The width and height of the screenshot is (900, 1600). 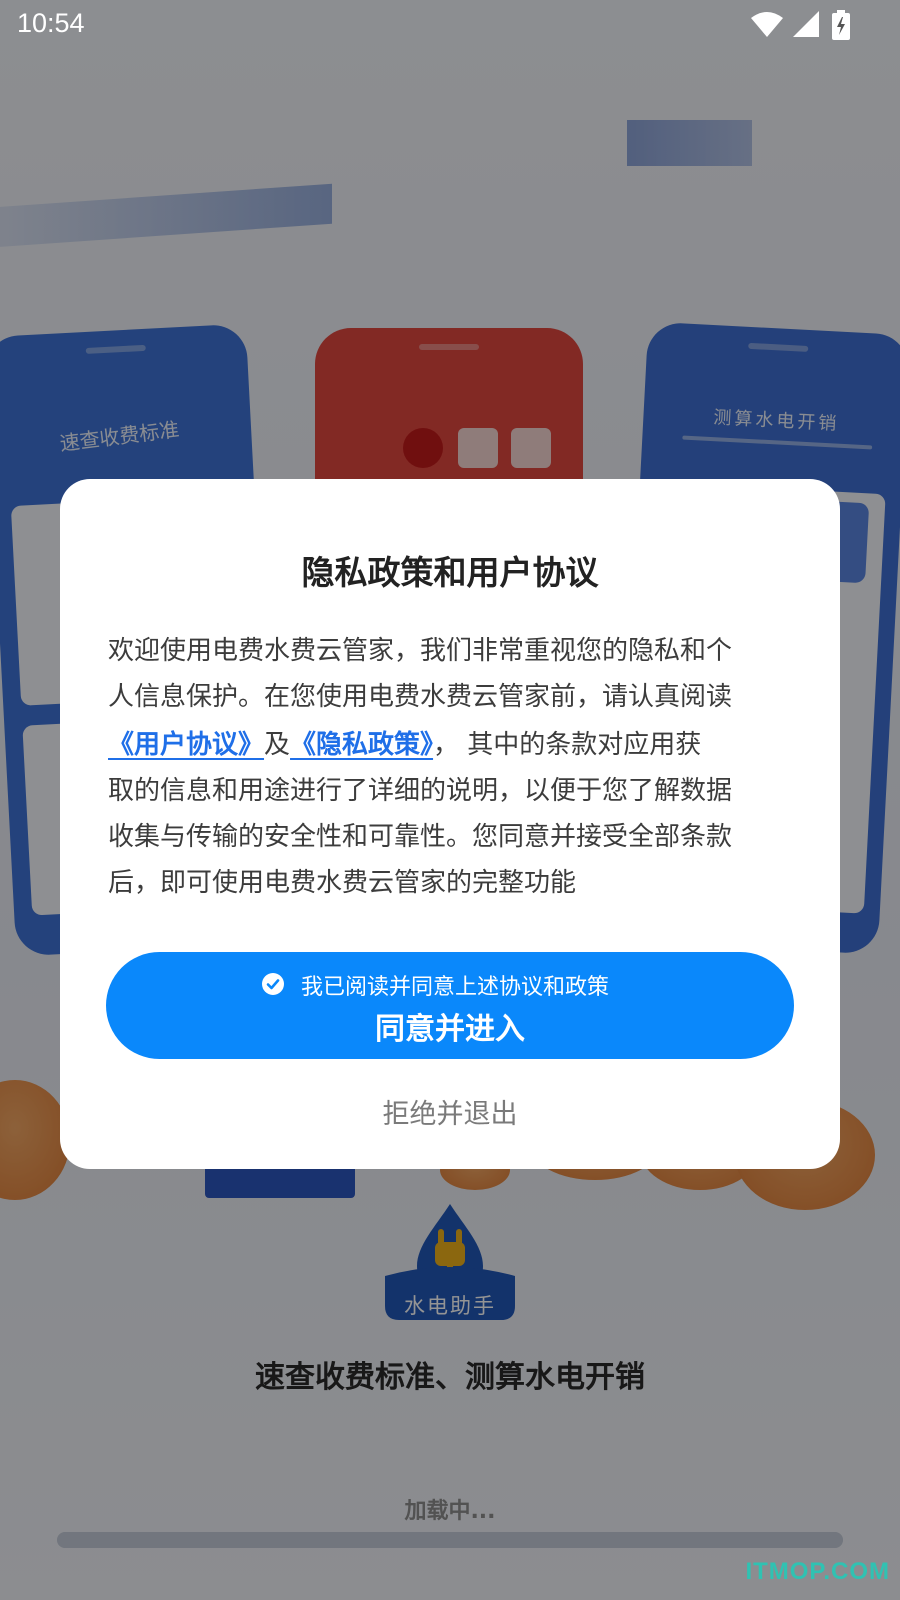 What do you see at coordinates (420, 791) in the screenshot?
I see `body-line: 取的信息和用途进行了详细的说明，以便于您了解数据` at bounding box center [420, 791].